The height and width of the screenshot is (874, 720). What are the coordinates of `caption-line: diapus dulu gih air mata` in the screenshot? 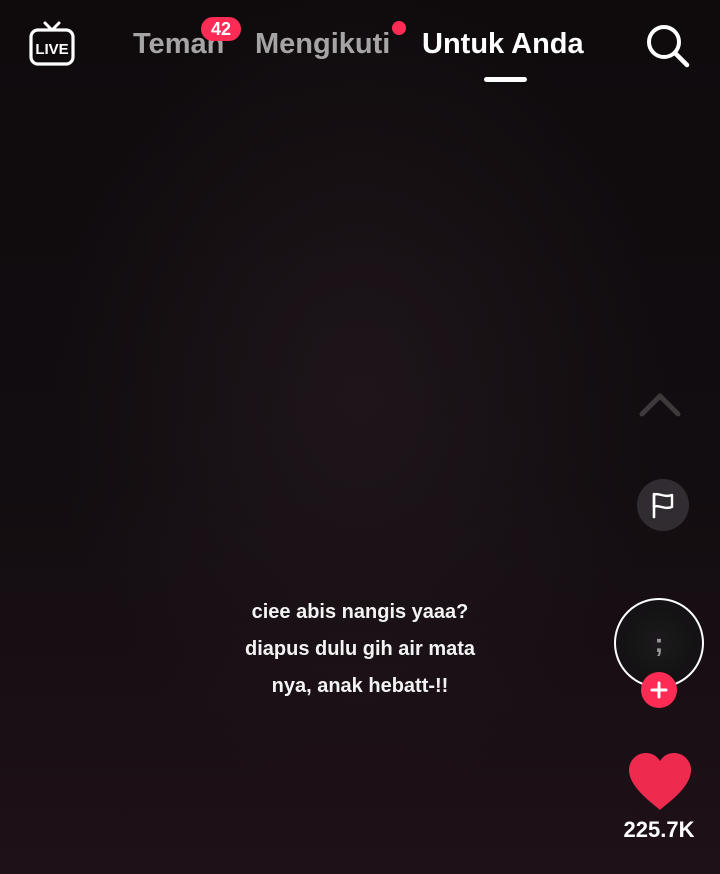 It's located at (360, 649).